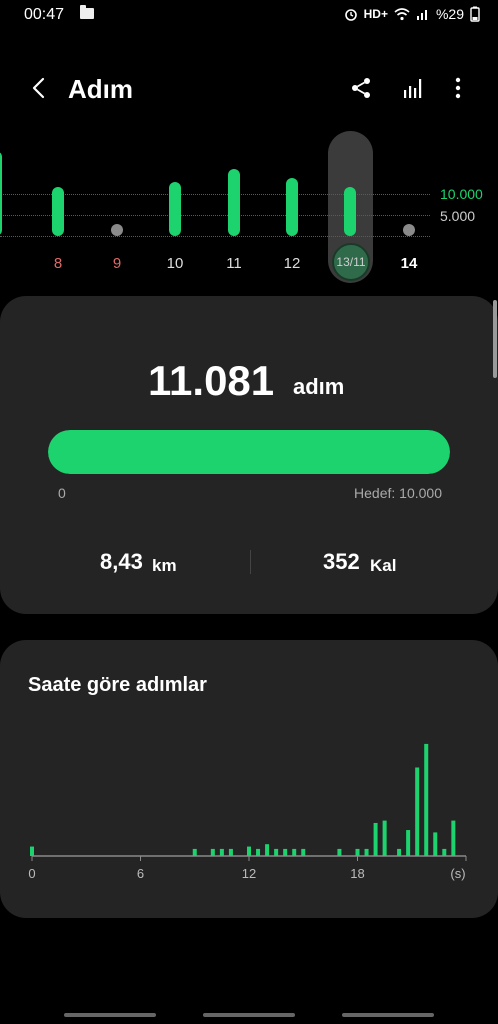 This screenshot has width=498, height=1024. What do you see at coordinates (215, 215) in the screenshot?
I see `half-guide-line` at bounding box center [215, 215].